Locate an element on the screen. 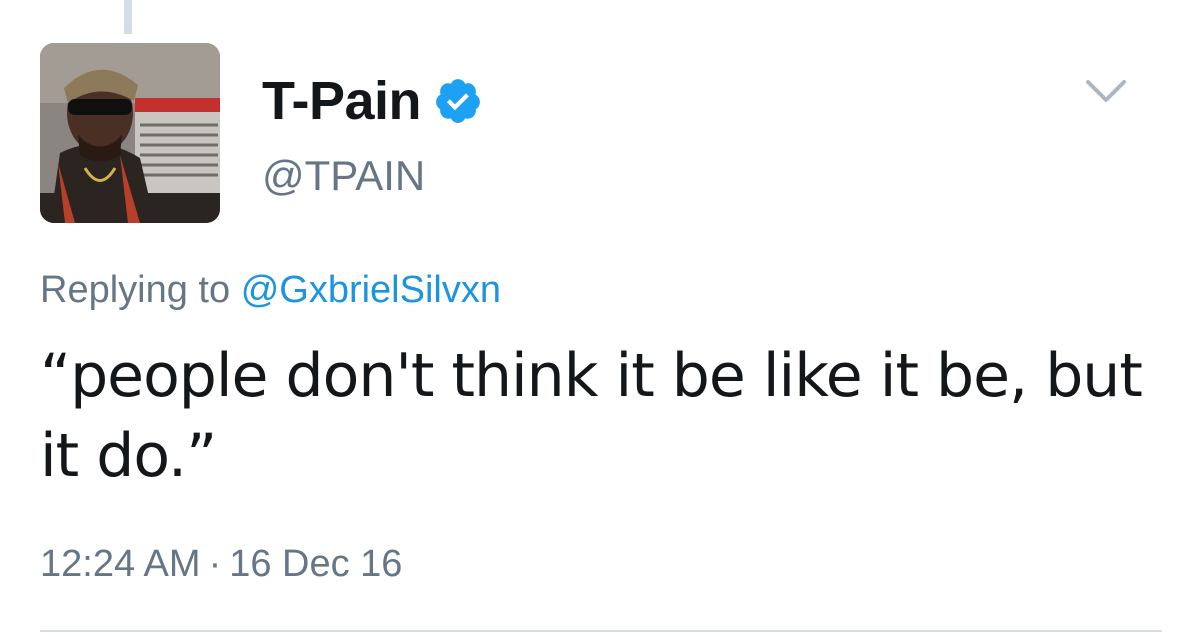 This screenshot has width=1200, height=637. reply-to-handle-link: @GxbrielSilvxn is located at coordinates (371, 290).